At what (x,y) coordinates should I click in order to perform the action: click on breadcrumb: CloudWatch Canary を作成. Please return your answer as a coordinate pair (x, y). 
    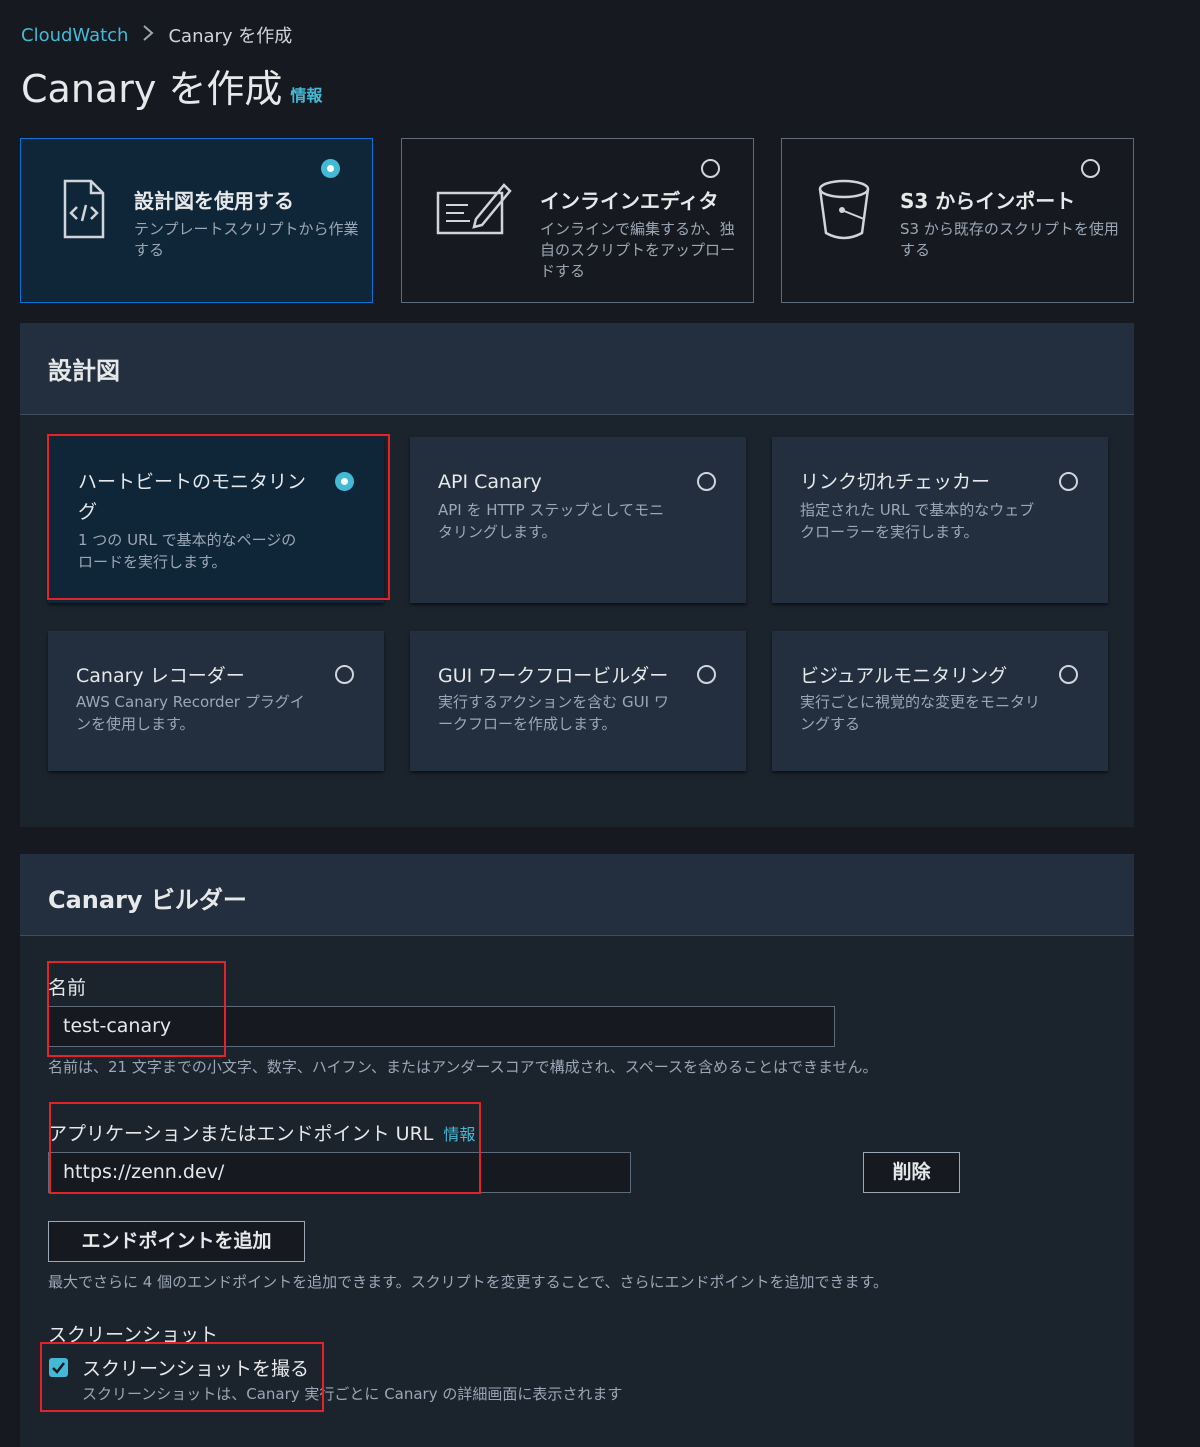
    Looking at the image, I should click on (156, 35).